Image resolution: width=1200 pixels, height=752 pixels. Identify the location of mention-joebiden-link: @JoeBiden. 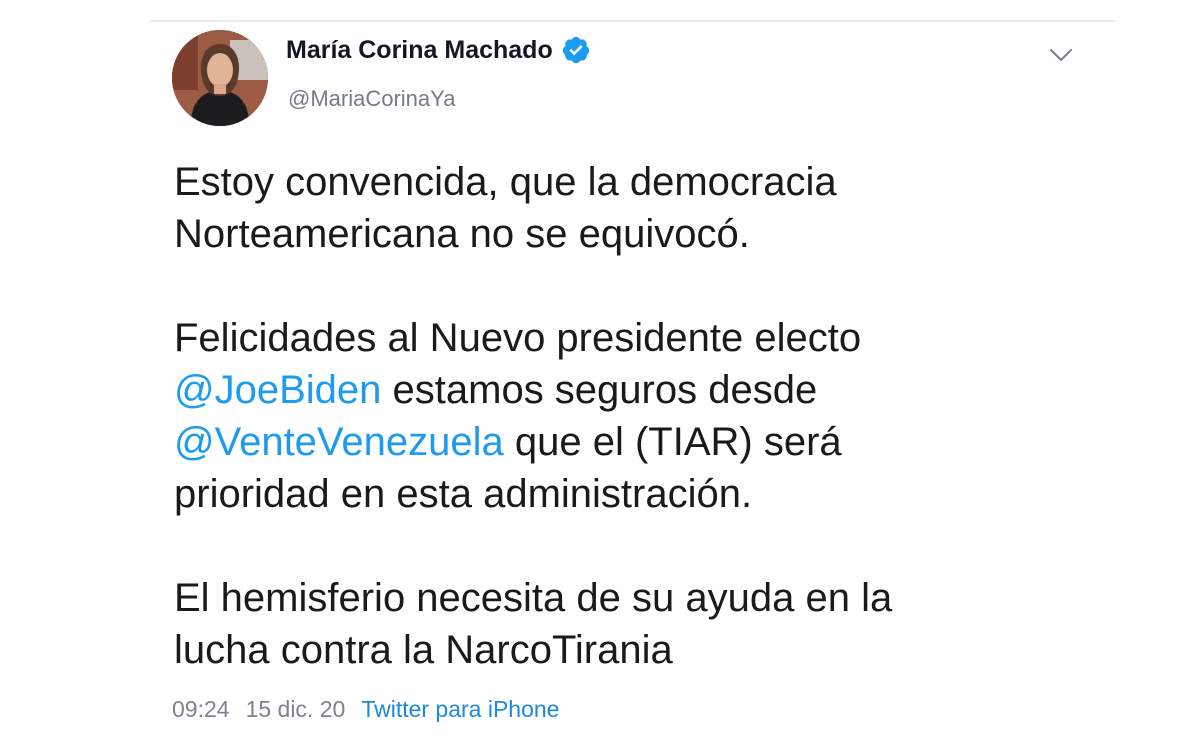
(277, 390).